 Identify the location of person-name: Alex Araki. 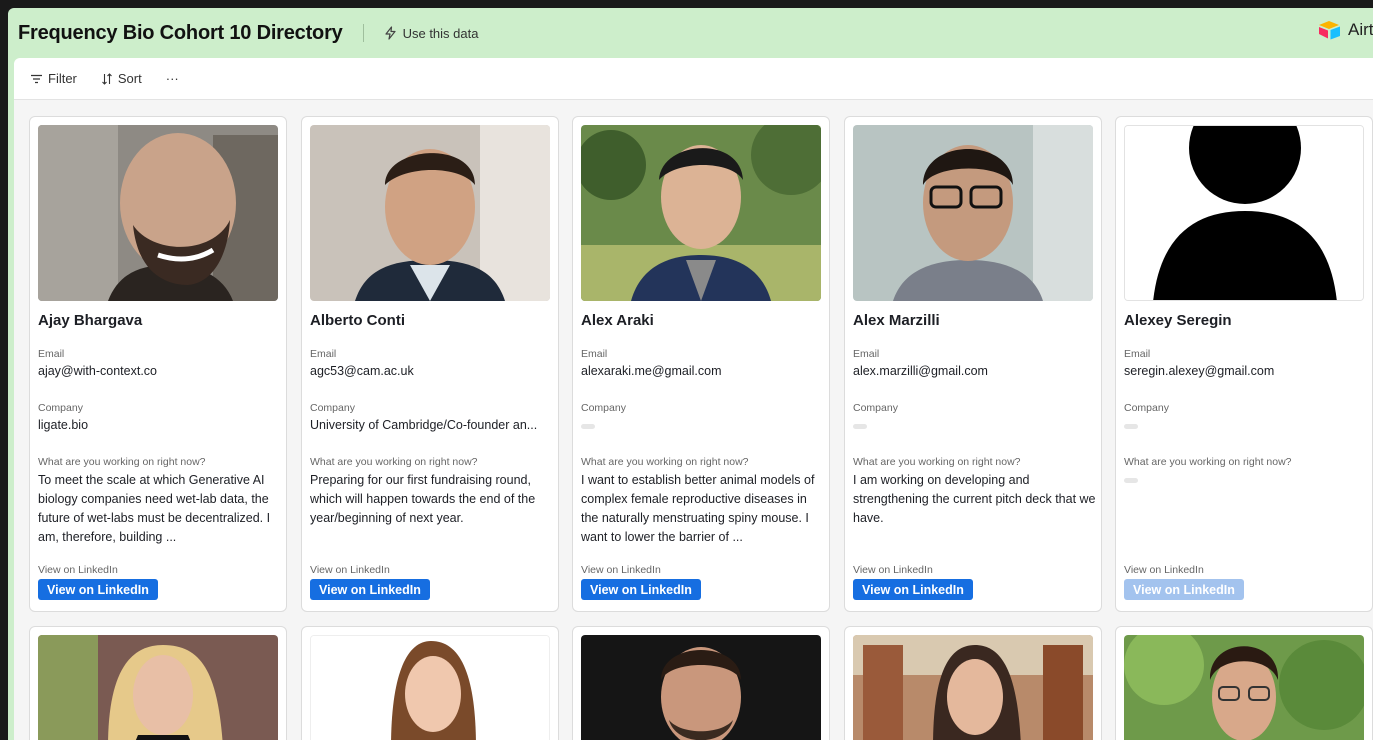
(617, 320).